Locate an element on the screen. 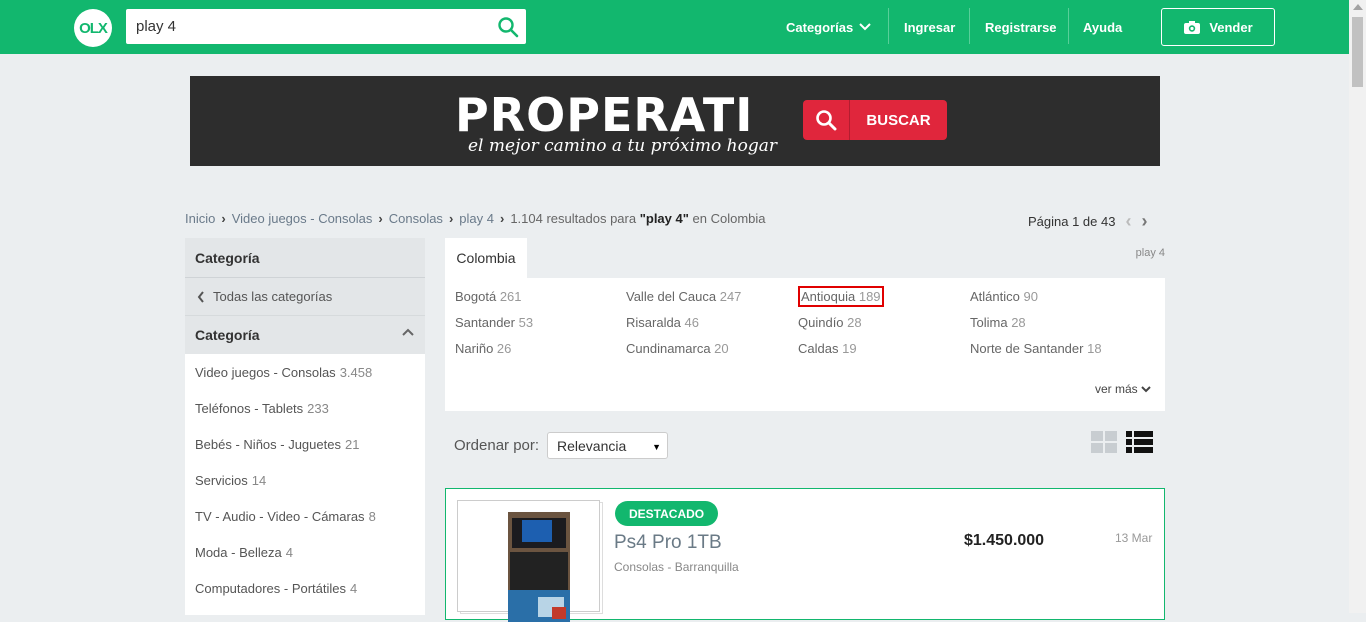 The width and height of the screenshot is (1366, 622). location-item: Bogotá 261 is located at coordinates (488, 296).